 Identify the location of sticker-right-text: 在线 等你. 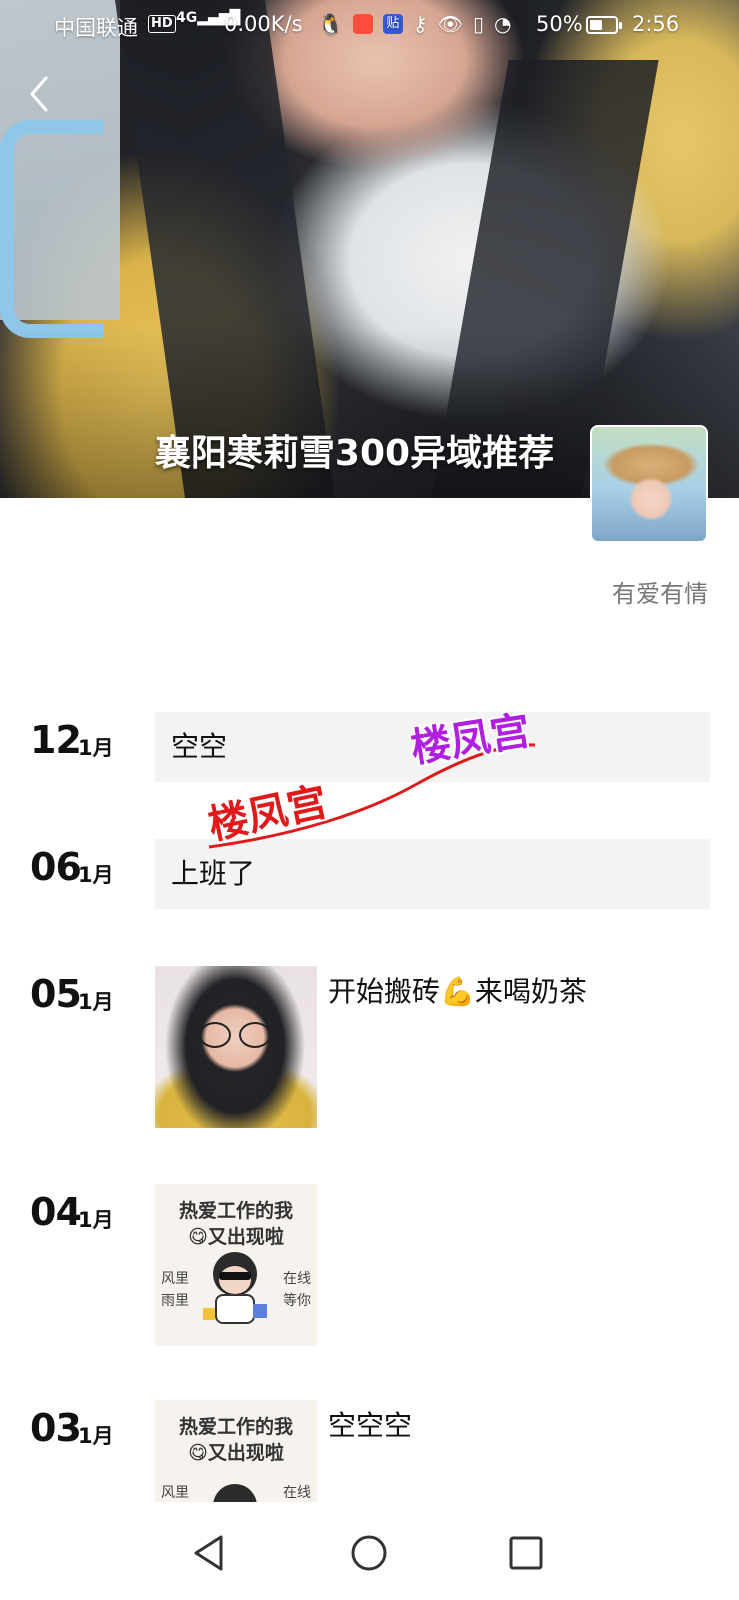
(297, 1290).